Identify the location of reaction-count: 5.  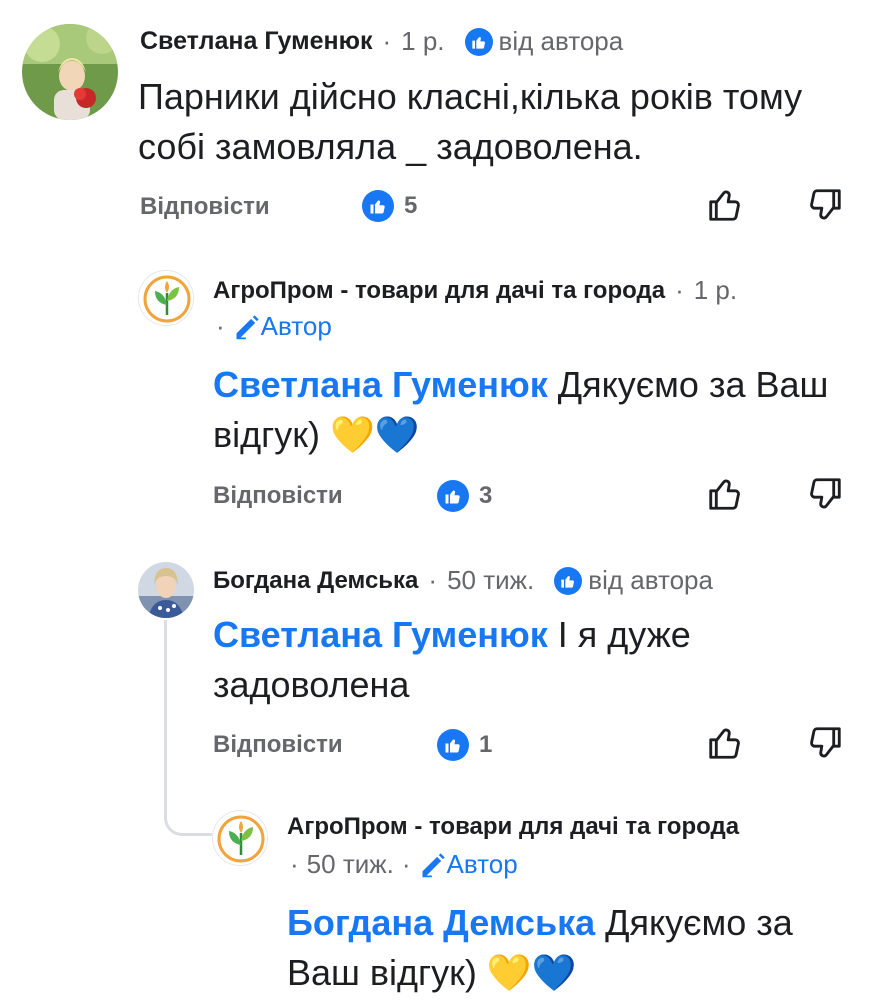
(389, 206).